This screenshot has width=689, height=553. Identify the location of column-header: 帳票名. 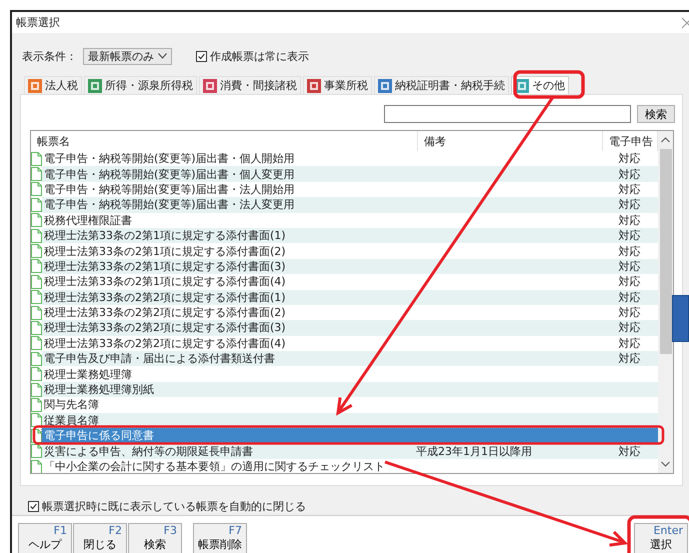
(224, 141).